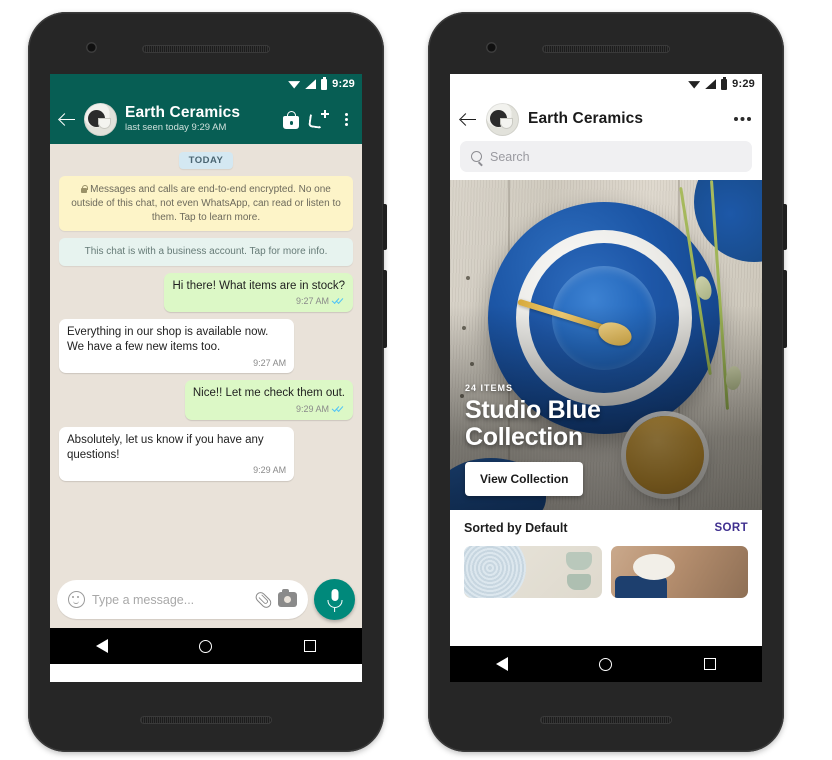 This screenshot has height=760, width=832. What do you see at coordinates (334, 599) in the screenshot?
I see `microphone-button` at bounding box center [334, 599].